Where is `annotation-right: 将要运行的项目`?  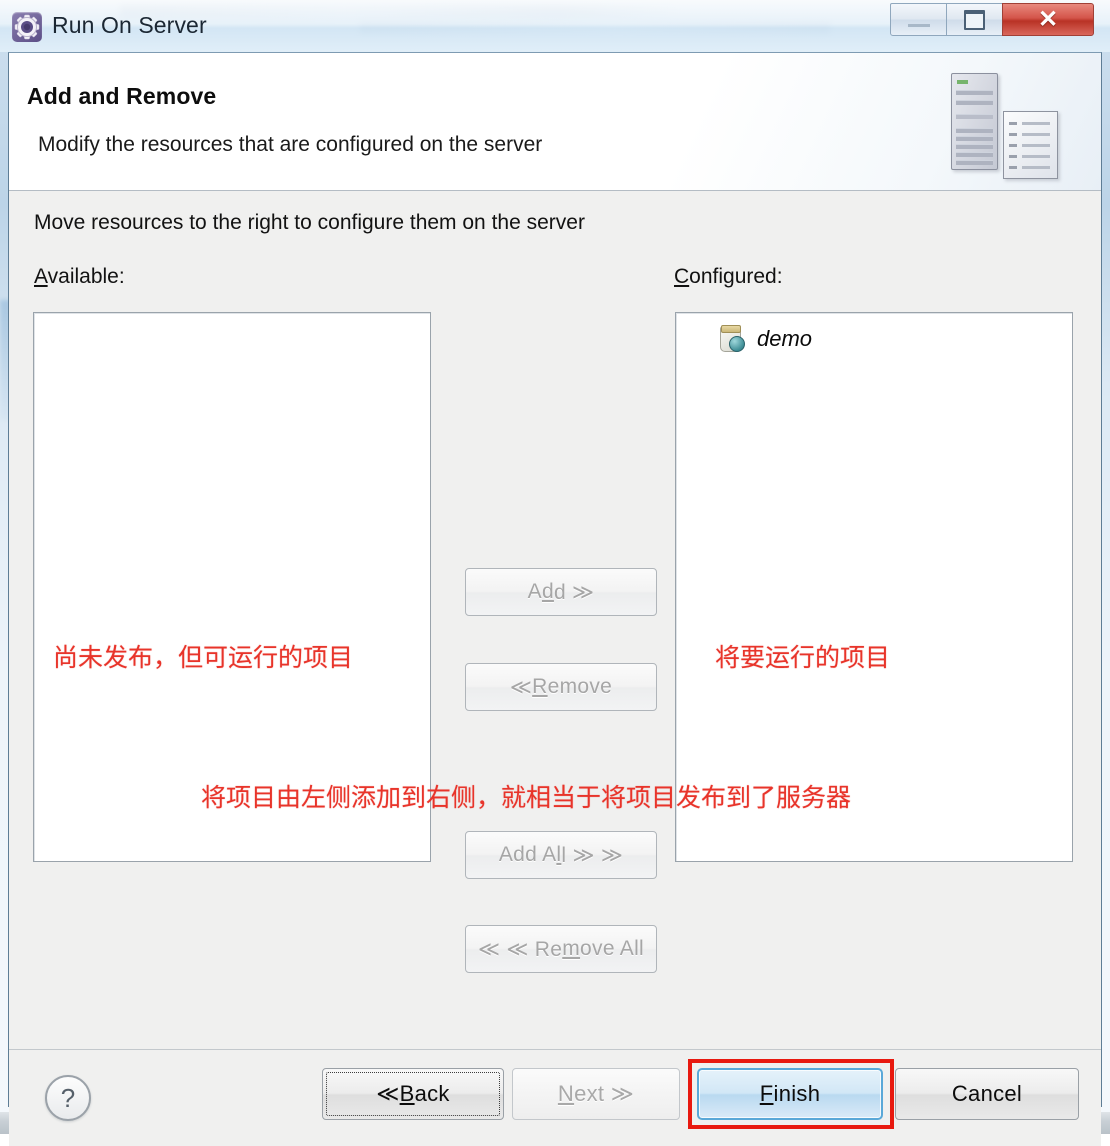 annotation-right: 将要运行的项目 is located at coordinates (803, 657).